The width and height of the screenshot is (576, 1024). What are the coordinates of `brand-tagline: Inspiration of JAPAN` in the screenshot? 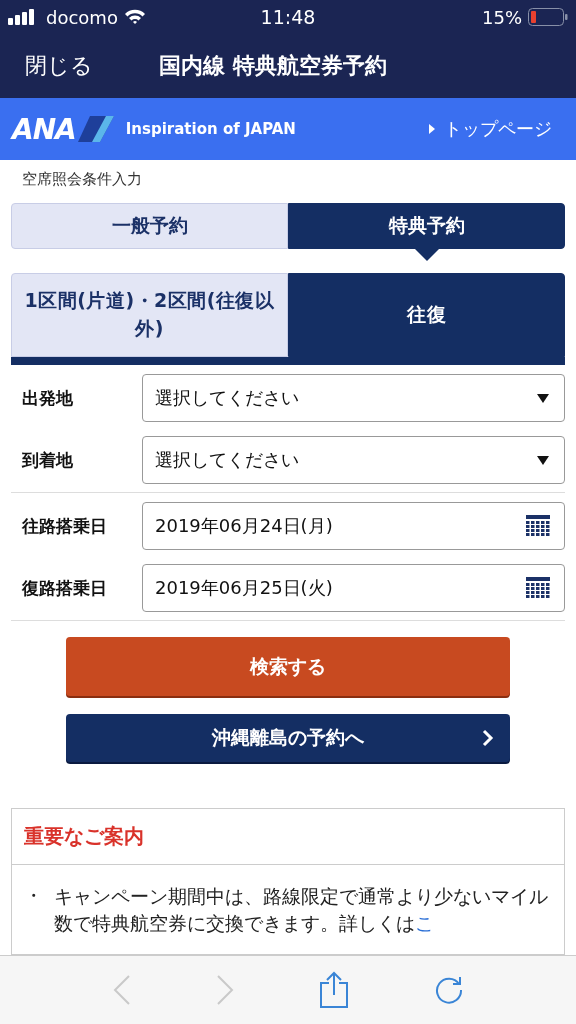 It's located at (210, 129).